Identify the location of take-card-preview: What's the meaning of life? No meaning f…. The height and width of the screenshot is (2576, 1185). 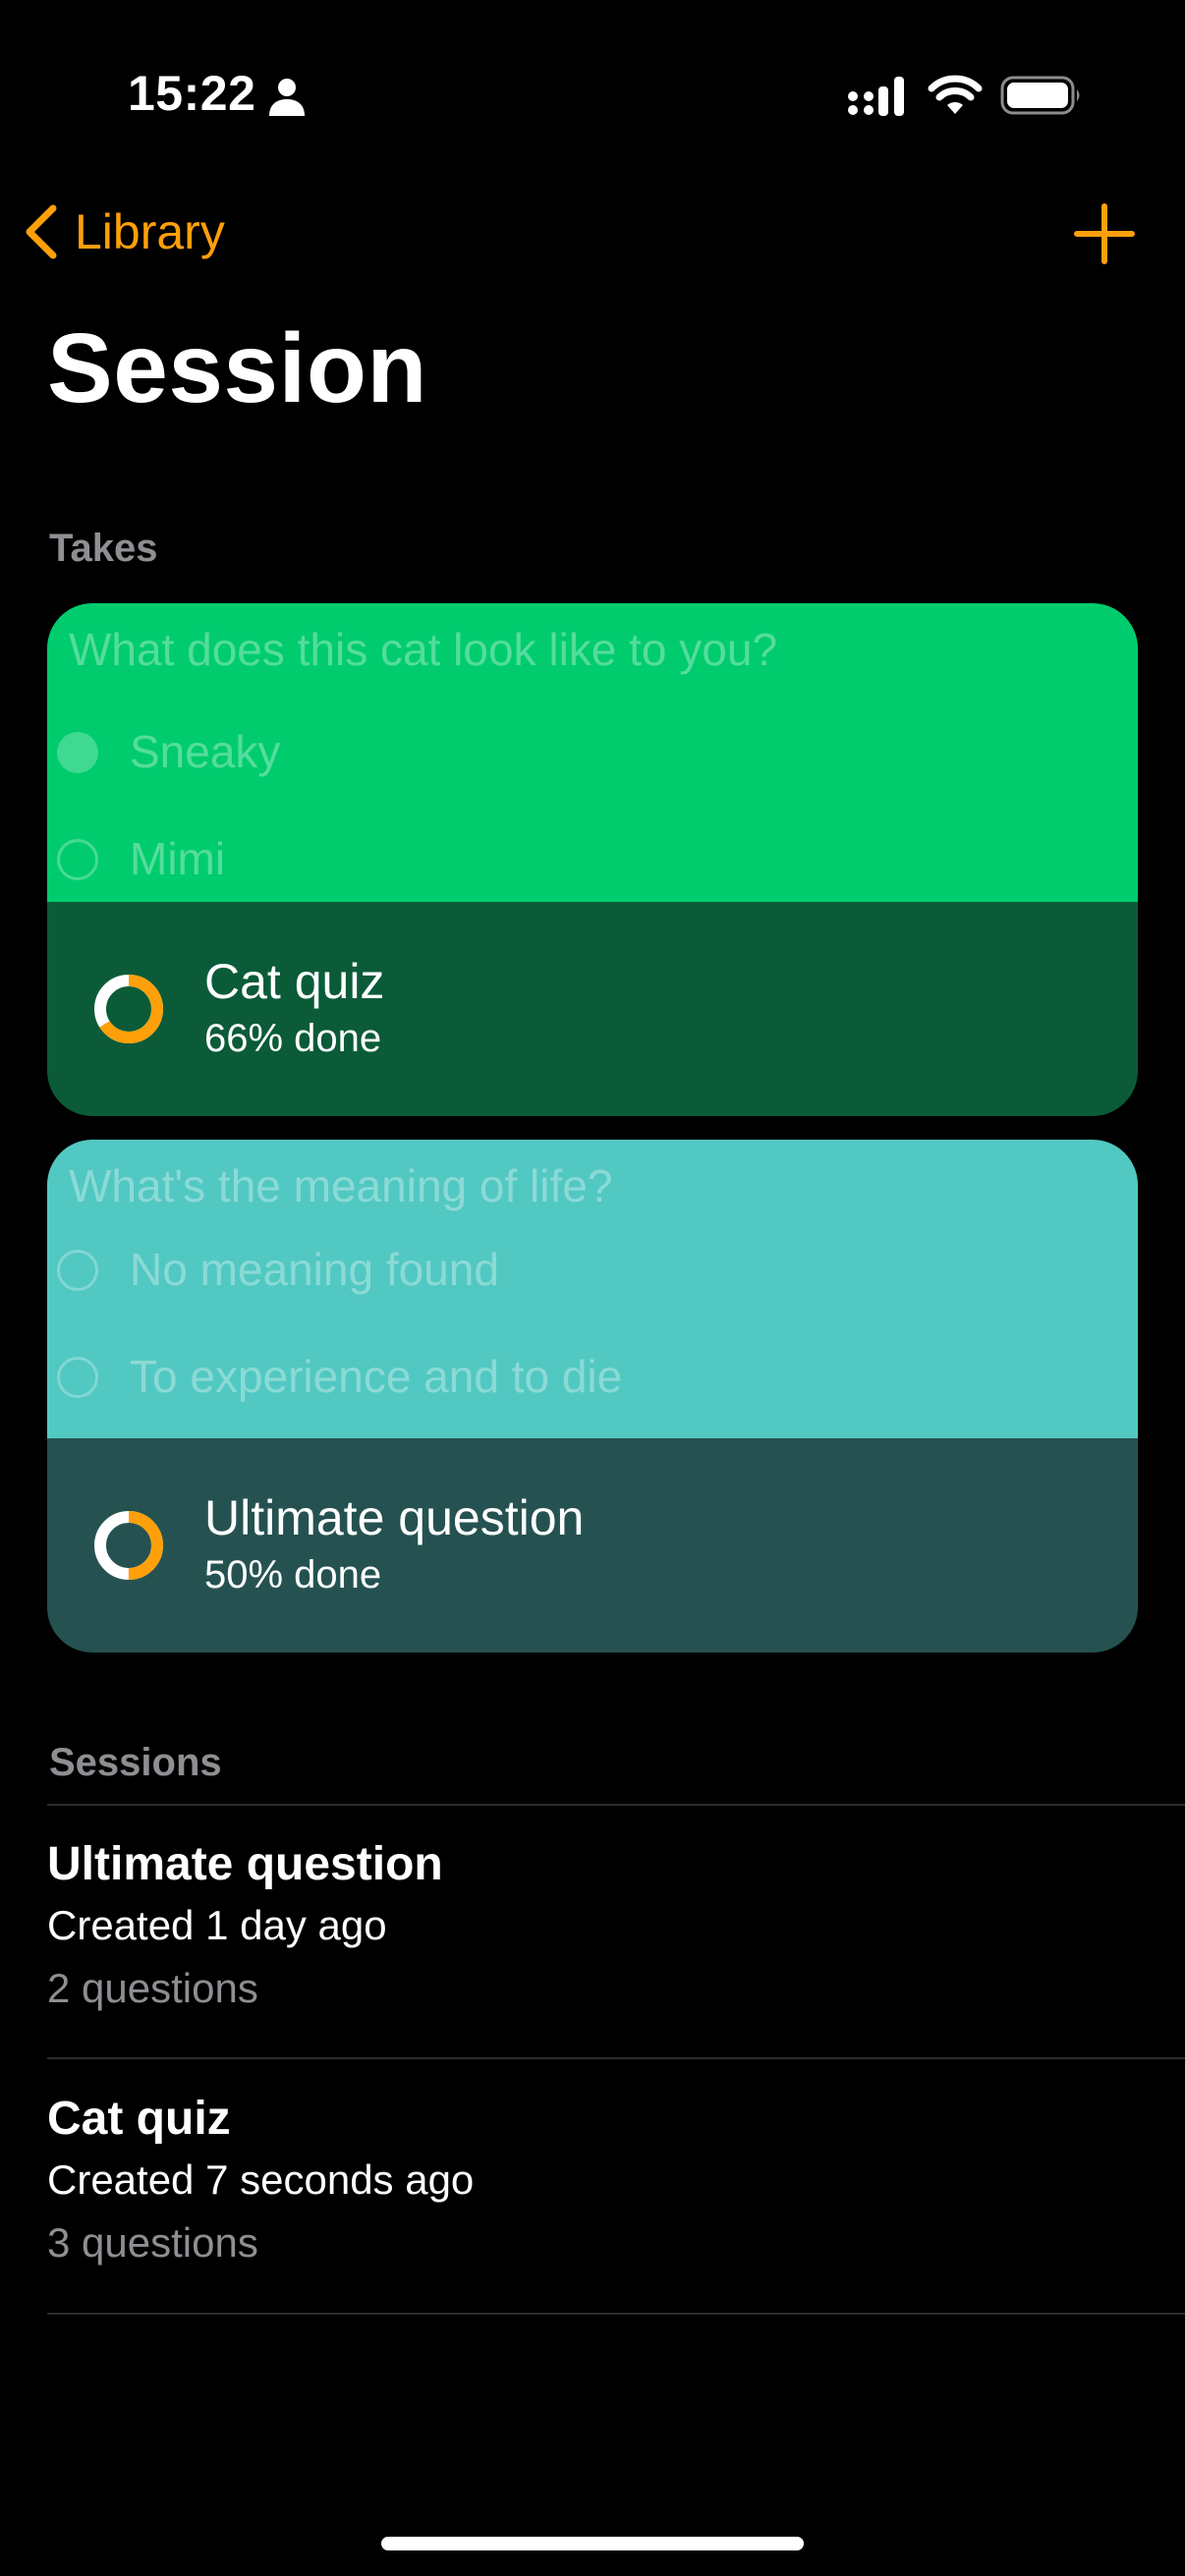
(592, 1289).